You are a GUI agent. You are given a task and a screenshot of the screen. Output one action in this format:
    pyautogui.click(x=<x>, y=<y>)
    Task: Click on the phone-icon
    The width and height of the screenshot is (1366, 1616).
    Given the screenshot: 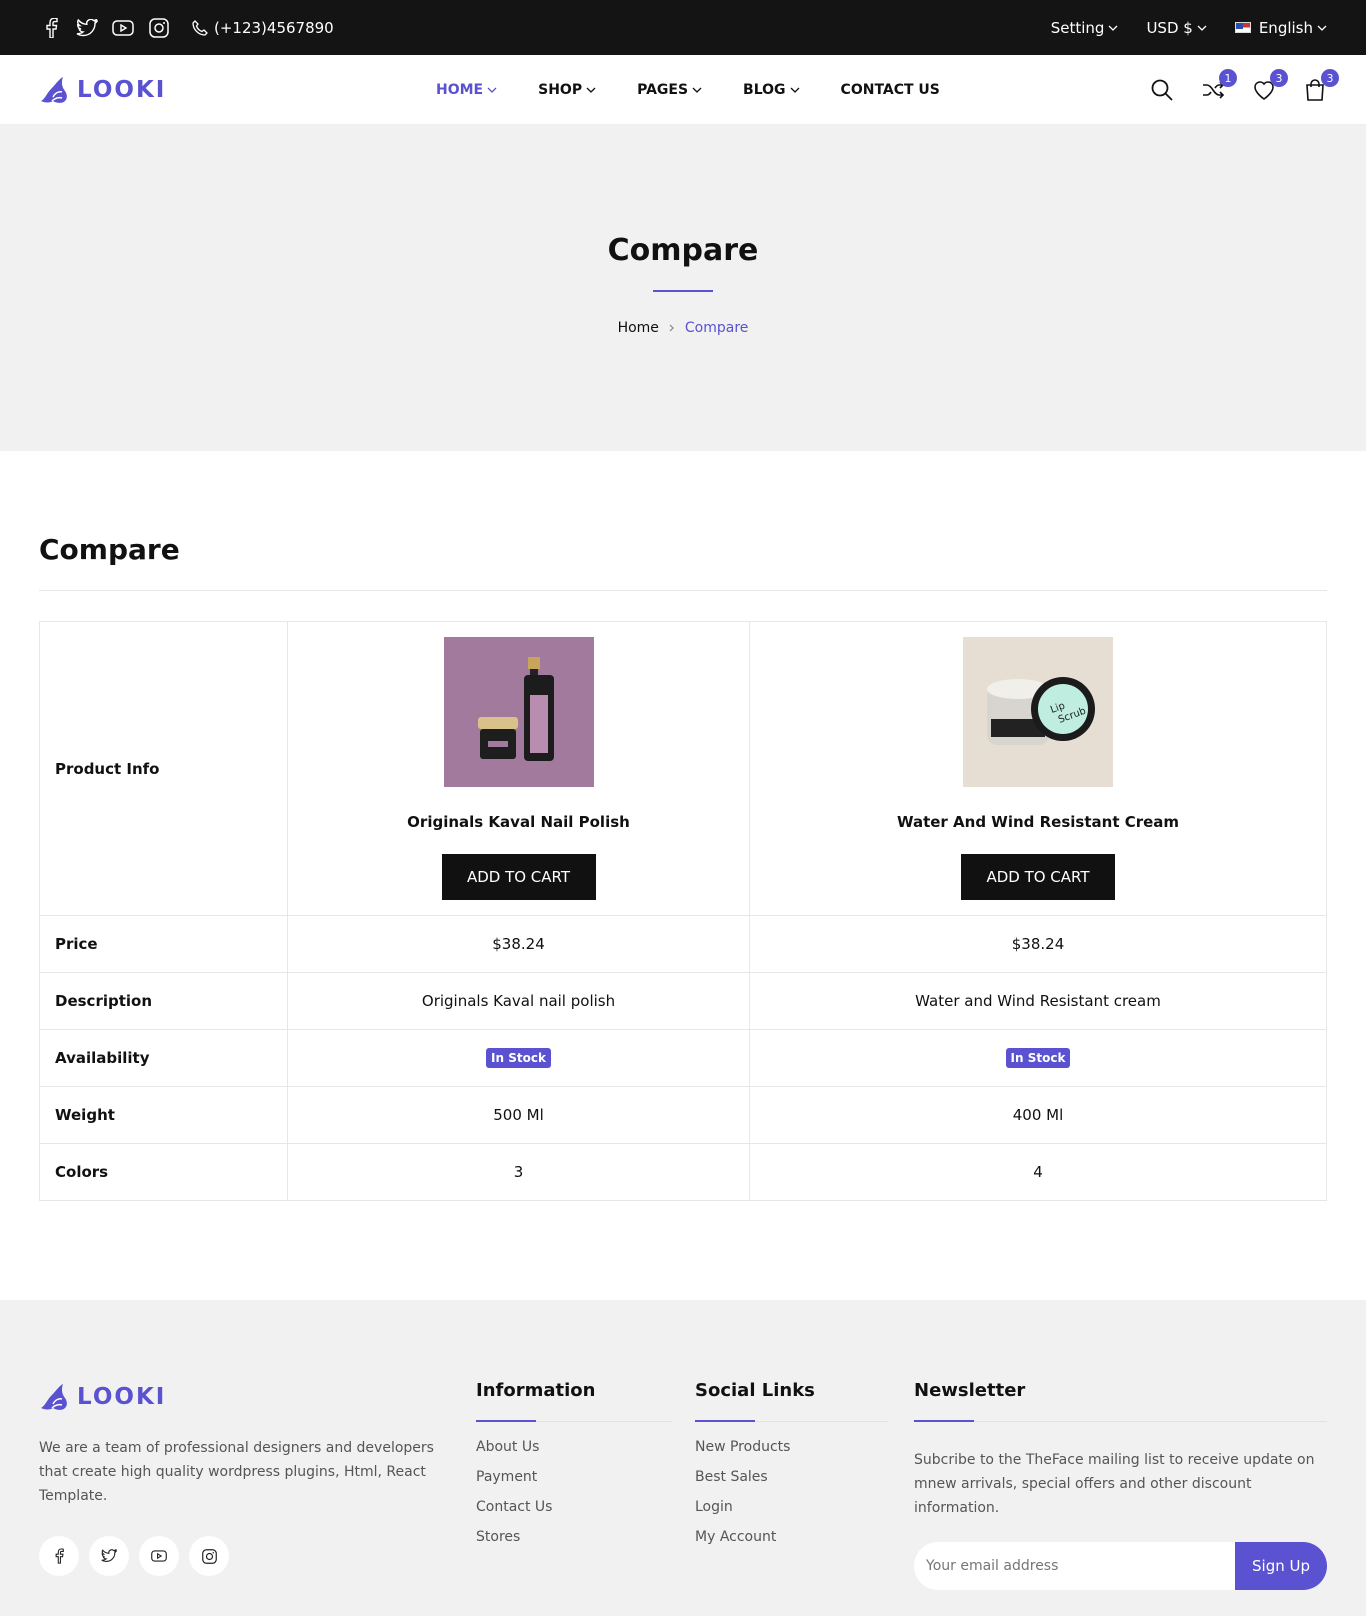 What is the action you would take?
    pyautogui.click(x=200, y=27)
    